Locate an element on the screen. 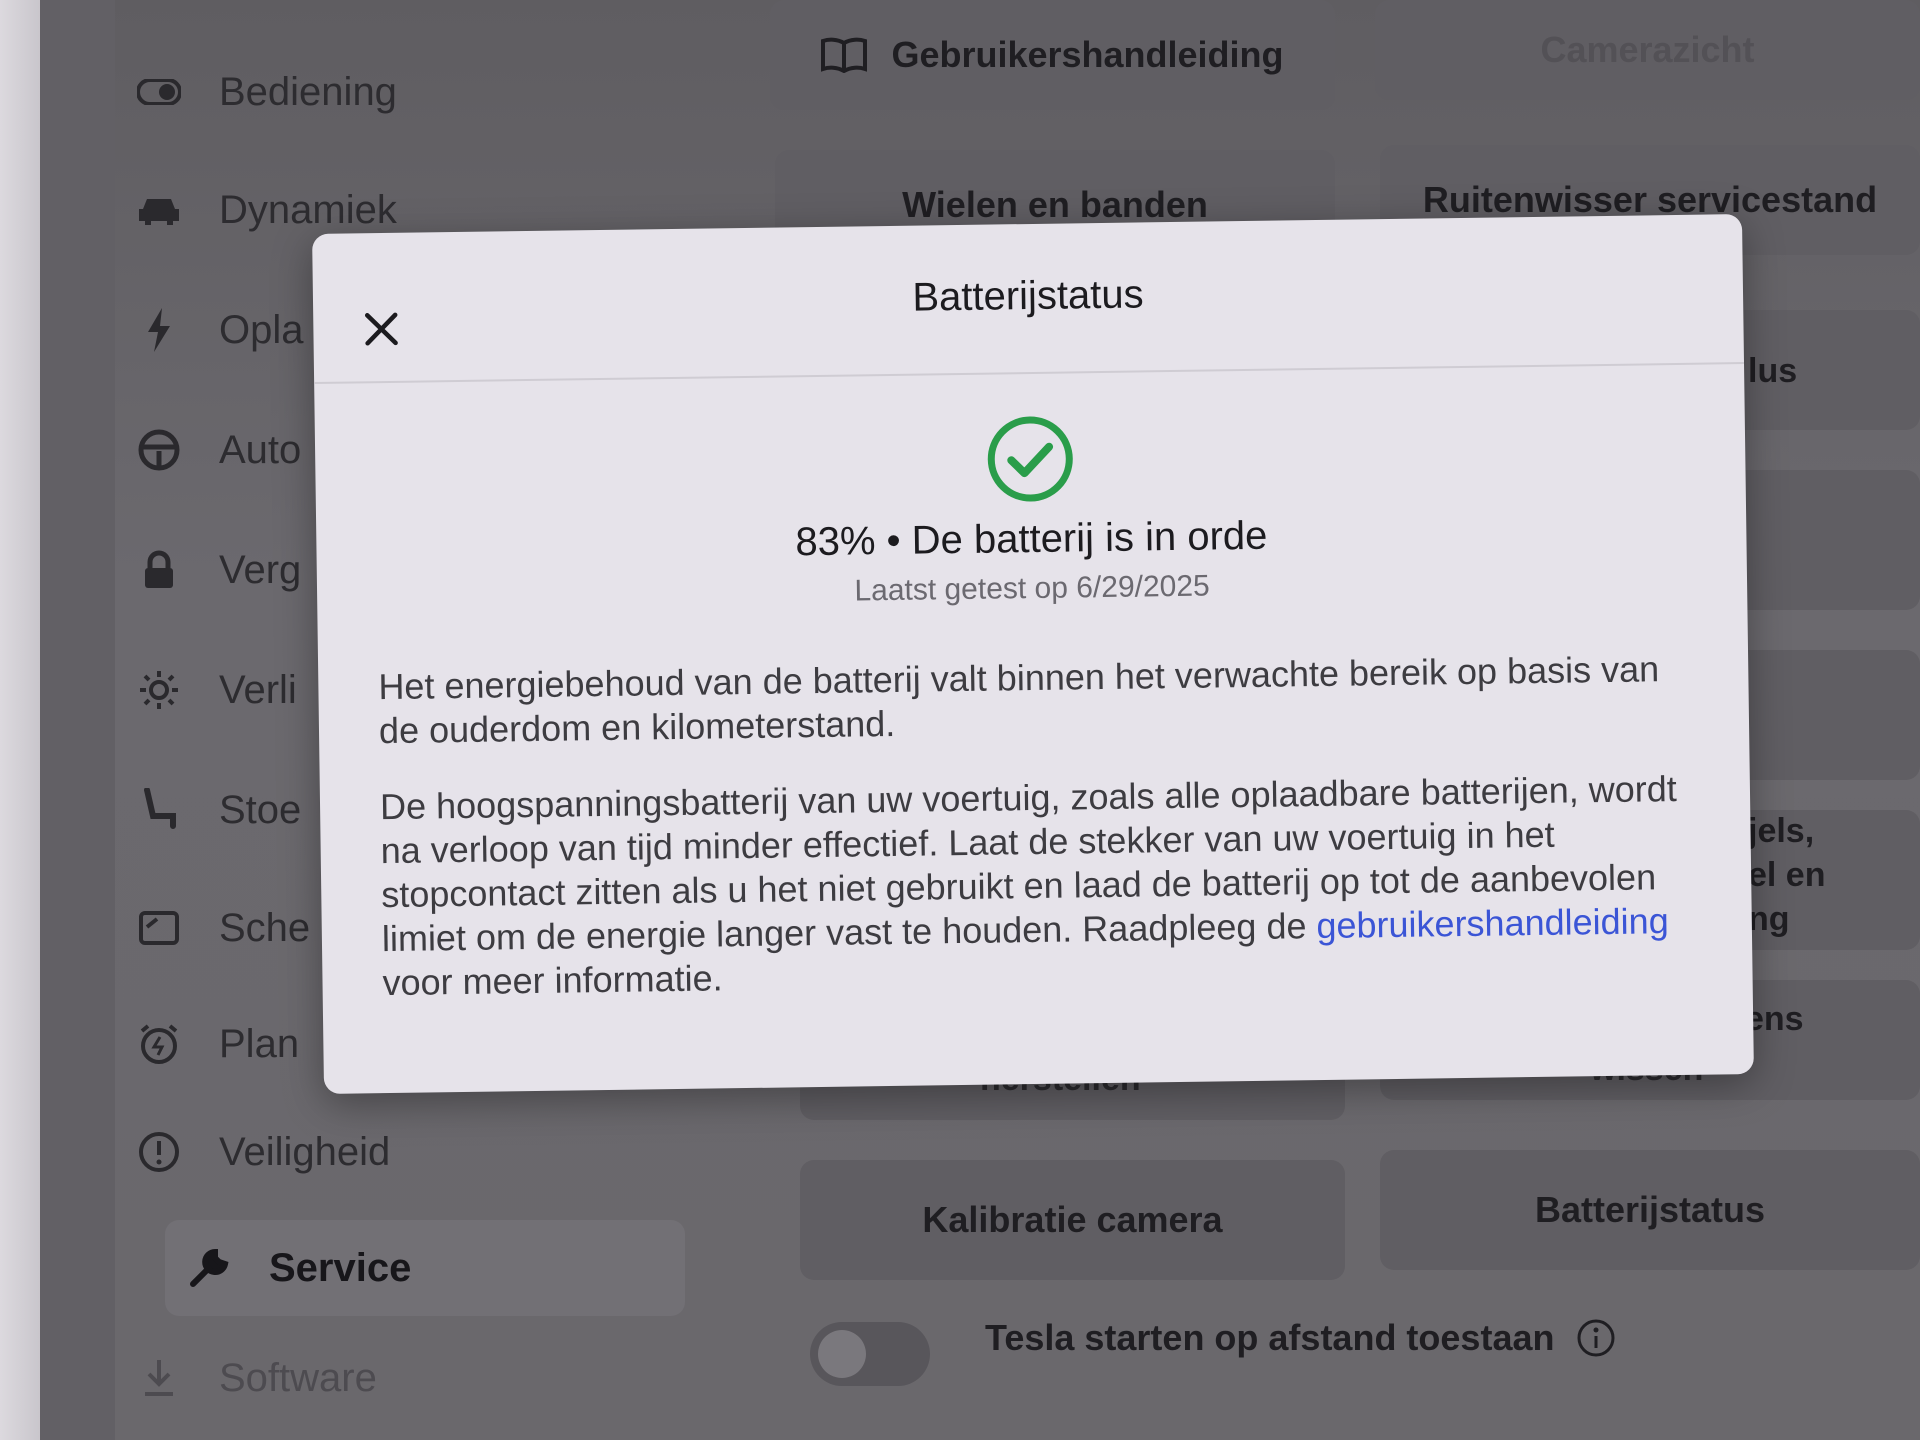  battery-status-label: Batterijstatus is located at coordinates (1650, 1209).